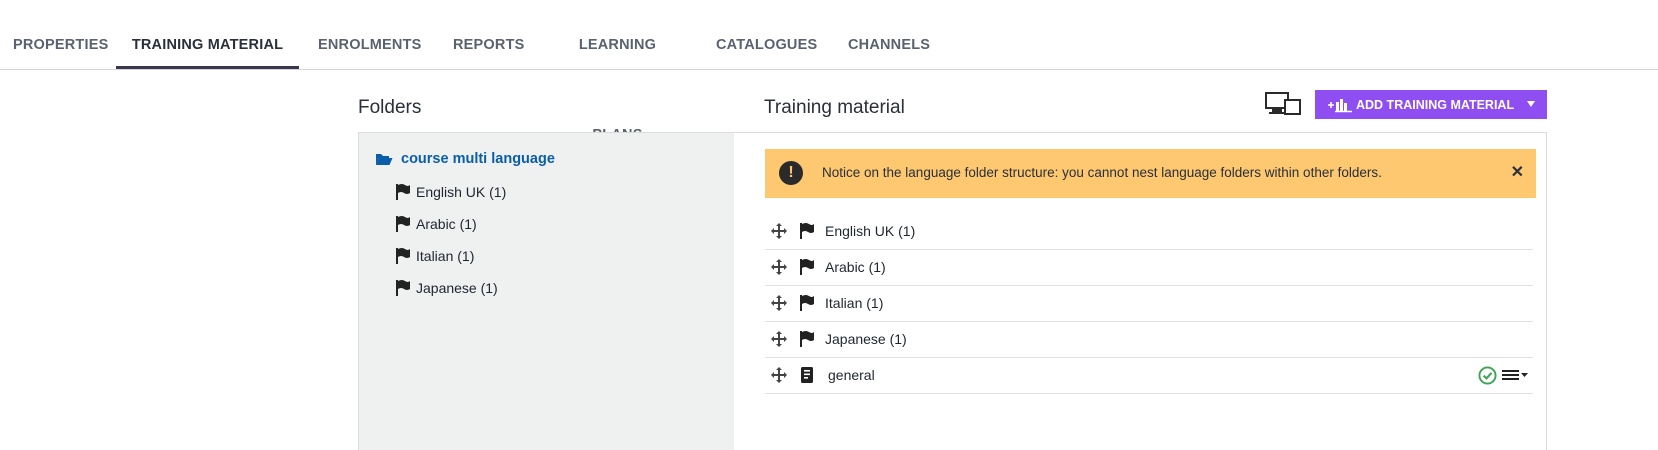  What do you see at coordinates (461, 192) in the screenshot?
I see `folder-item-label: English UK (1)` at bounding box center [461, 192].